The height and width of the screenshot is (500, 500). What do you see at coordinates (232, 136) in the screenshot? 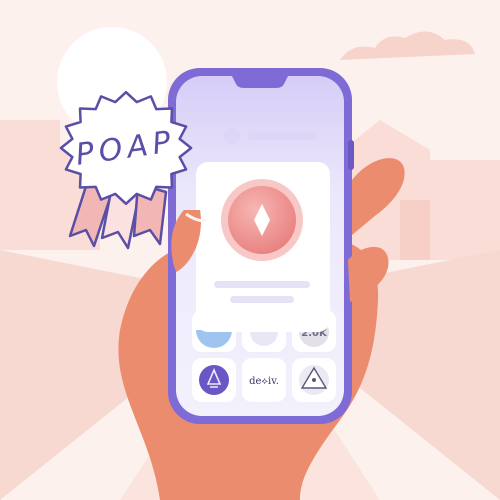
I see `avatar-placeholder` at bounding box center [232, 136].